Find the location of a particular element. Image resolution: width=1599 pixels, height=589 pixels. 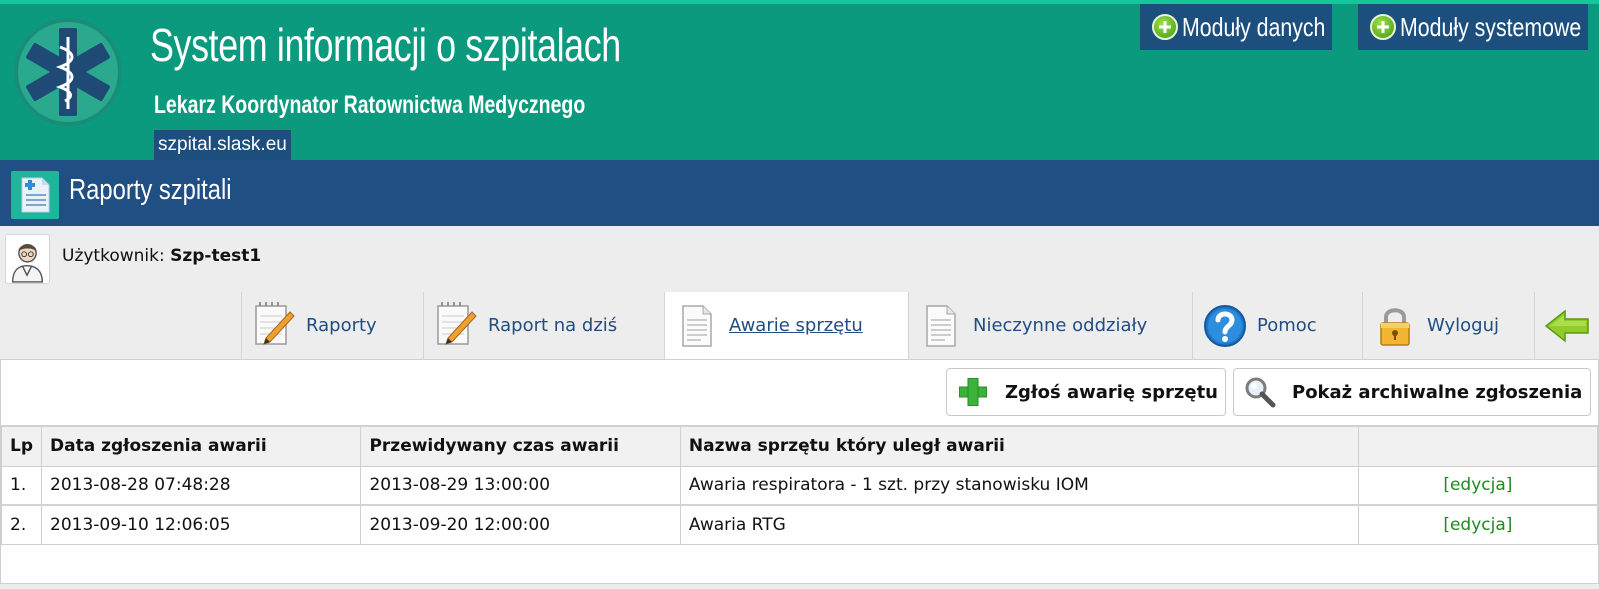

system-modules-button: Moduły systemowe is located at coordinates (1473, 27).